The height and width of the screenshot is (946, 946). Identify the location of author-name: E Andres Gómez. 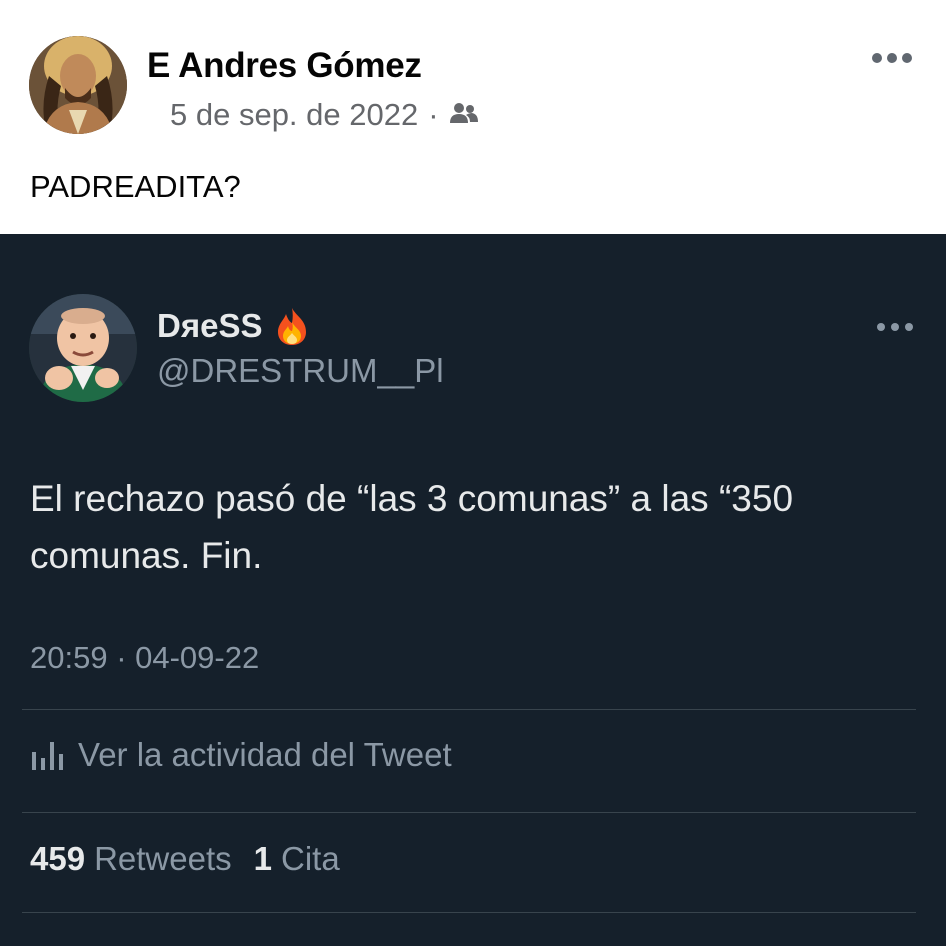
(284, 66).